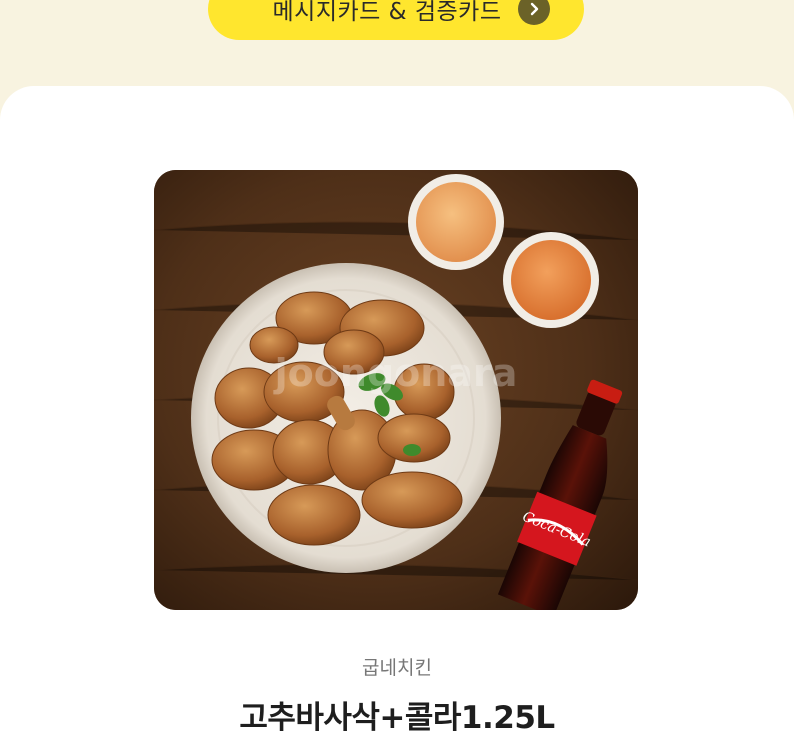 The image size is (794, 750). I want to click on product-brand: 굽네치킨, so click(397, 668).